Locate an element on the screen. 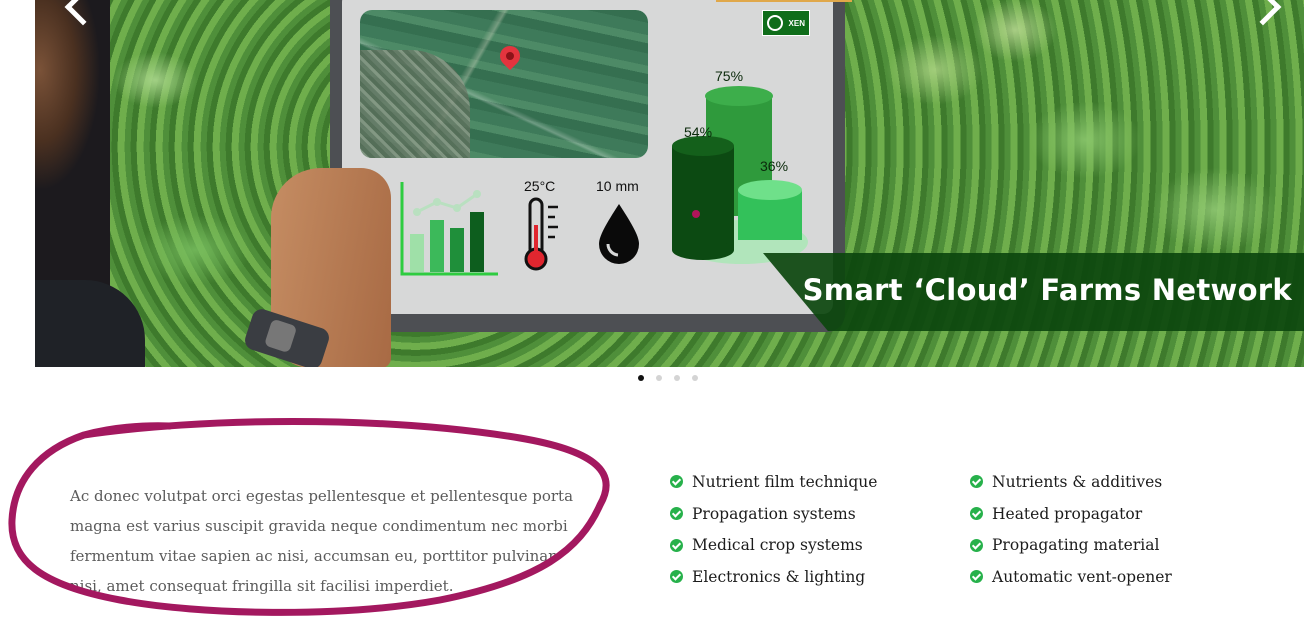 The width and height of the screenshot is (1310, 622). water-drop-icon is located at coordinates (619, 234).